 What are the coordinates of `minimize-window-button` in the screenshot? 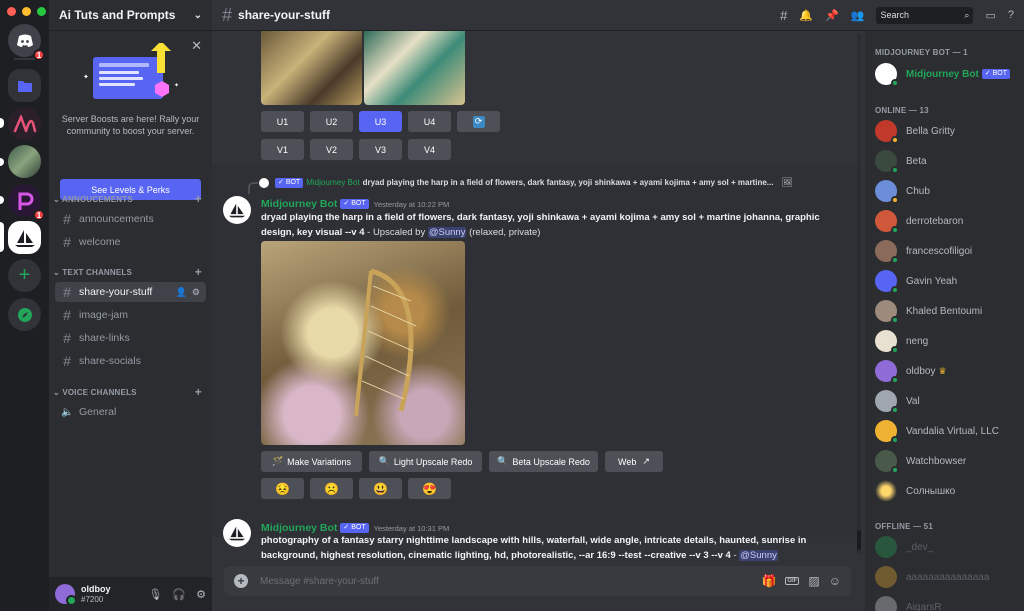 It's located at (26, 11).